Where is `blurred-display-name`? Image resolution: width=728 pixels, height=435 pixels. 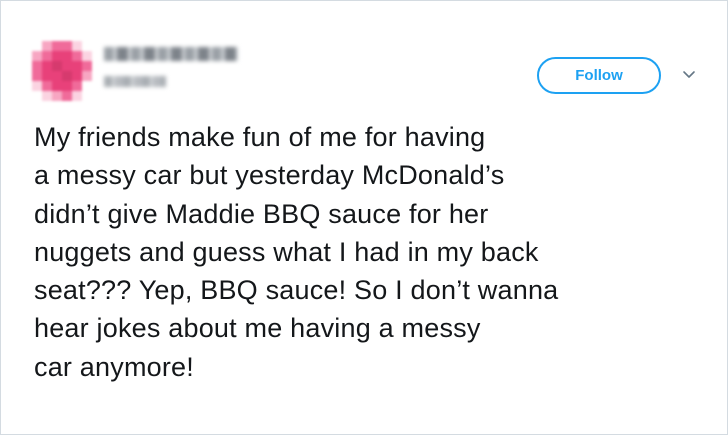
blurred-display-name is located at coordinates (171, 54).